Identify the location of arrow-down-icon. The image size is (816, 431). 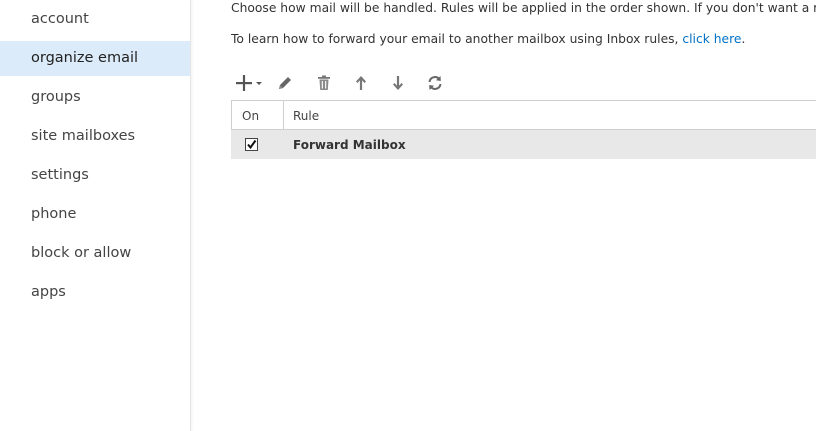
(398, 83).